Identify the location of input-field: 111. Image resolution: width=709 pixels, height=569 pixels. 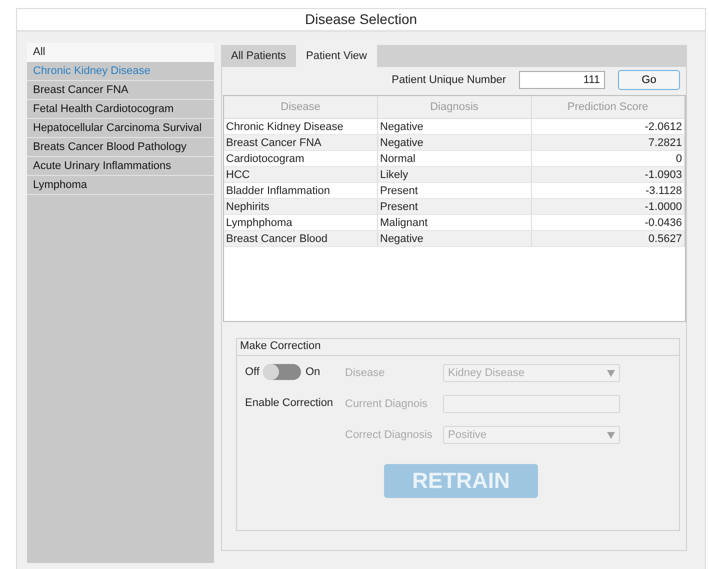
(562, 80).